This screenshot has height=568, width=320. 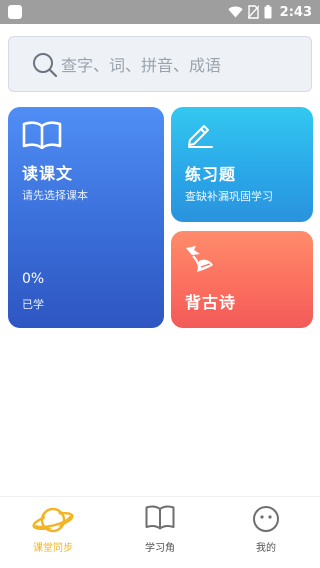 What do you see at coordinates (15, 12) in the screenshot?
I see `notification-icon` at bounding box center [15, 12].